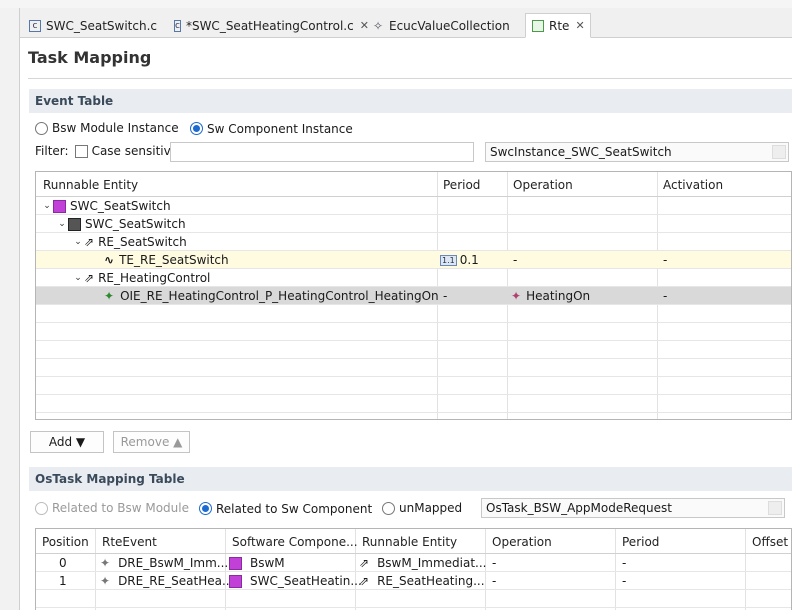  Describe the element at coordinates (579, 25) in the screenshot. I see `close-icon: ✕` at that location.